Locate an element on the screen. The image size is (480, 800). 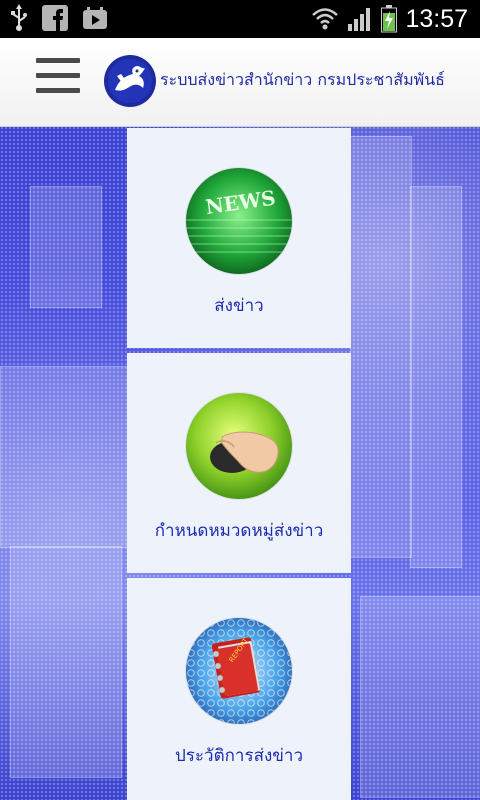
menu-card-news-history: REPORT ประวัติการส่งข่าว is located at coordinates (239, 689).